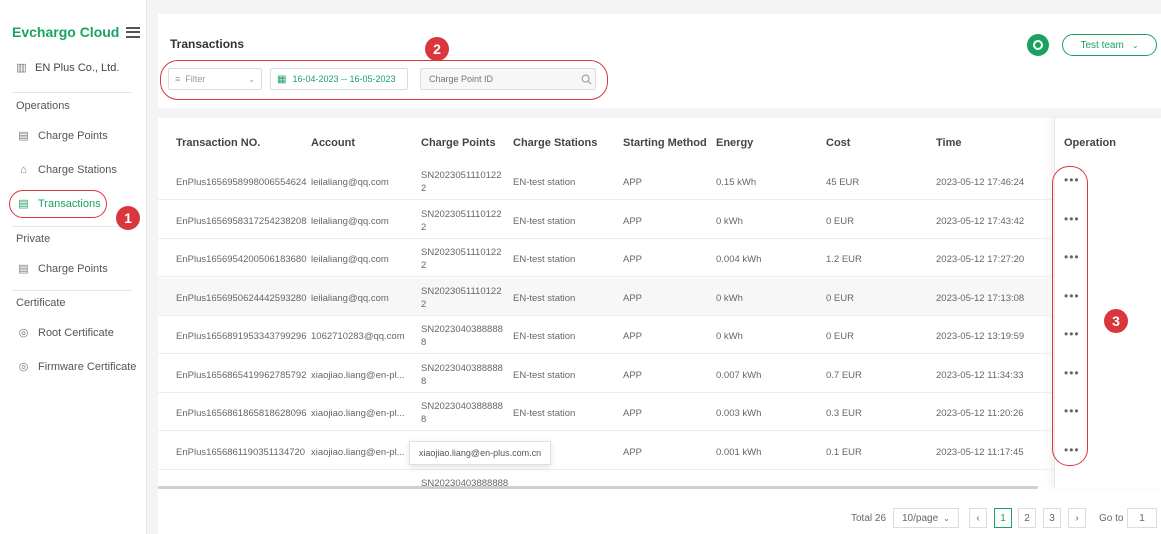  Describe the element at coordinates (43, 106) in the screenshot. I see `section-operations: Operations` at that location.